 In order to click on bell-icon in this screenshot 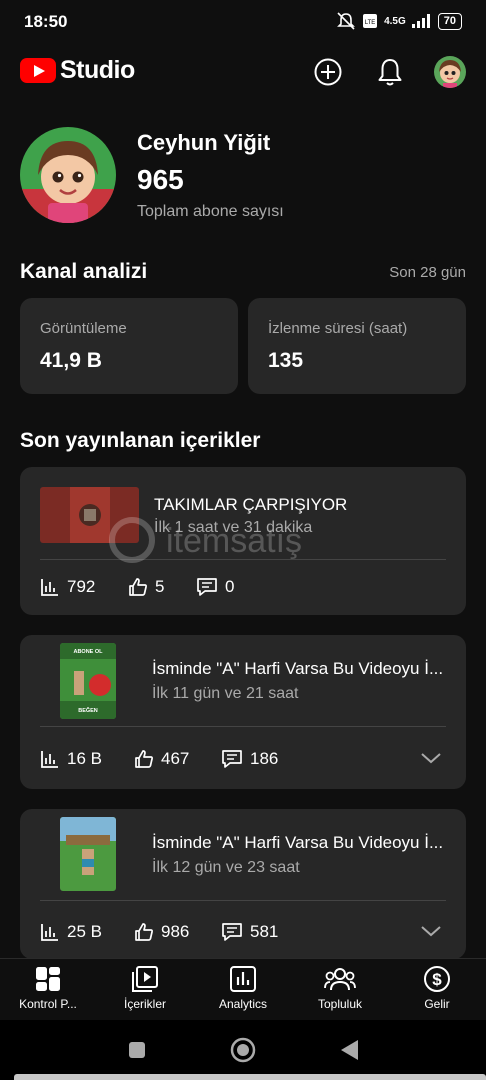, I will do `click(390, 72)`.